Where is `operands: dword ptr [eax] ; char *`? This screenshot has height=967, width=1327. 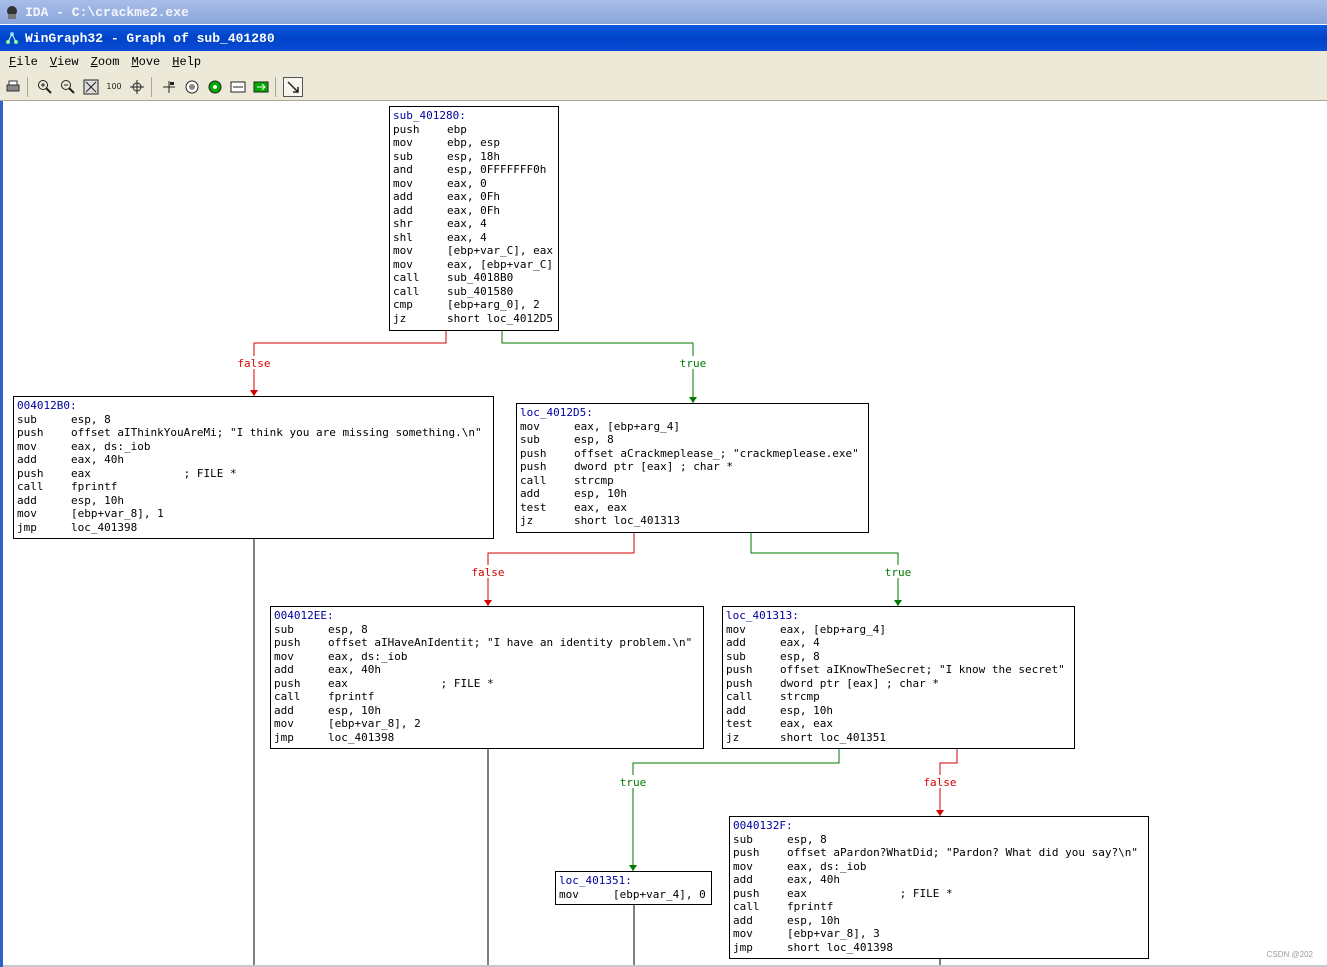 operands: dword ptr [eax] ; char * is located at coordinates (859, 683).